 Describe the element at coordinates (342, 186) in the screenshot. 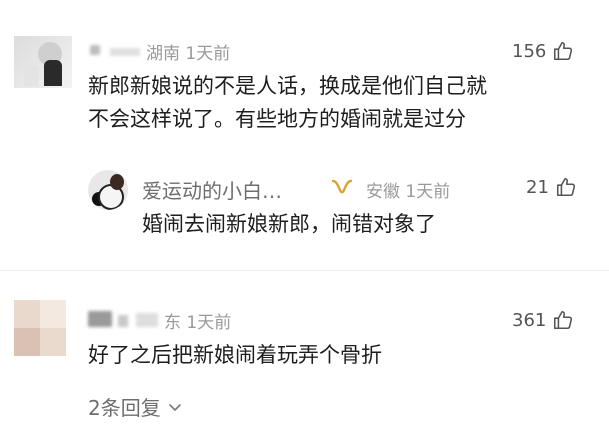

I see `vip-badge-icon` at that location.